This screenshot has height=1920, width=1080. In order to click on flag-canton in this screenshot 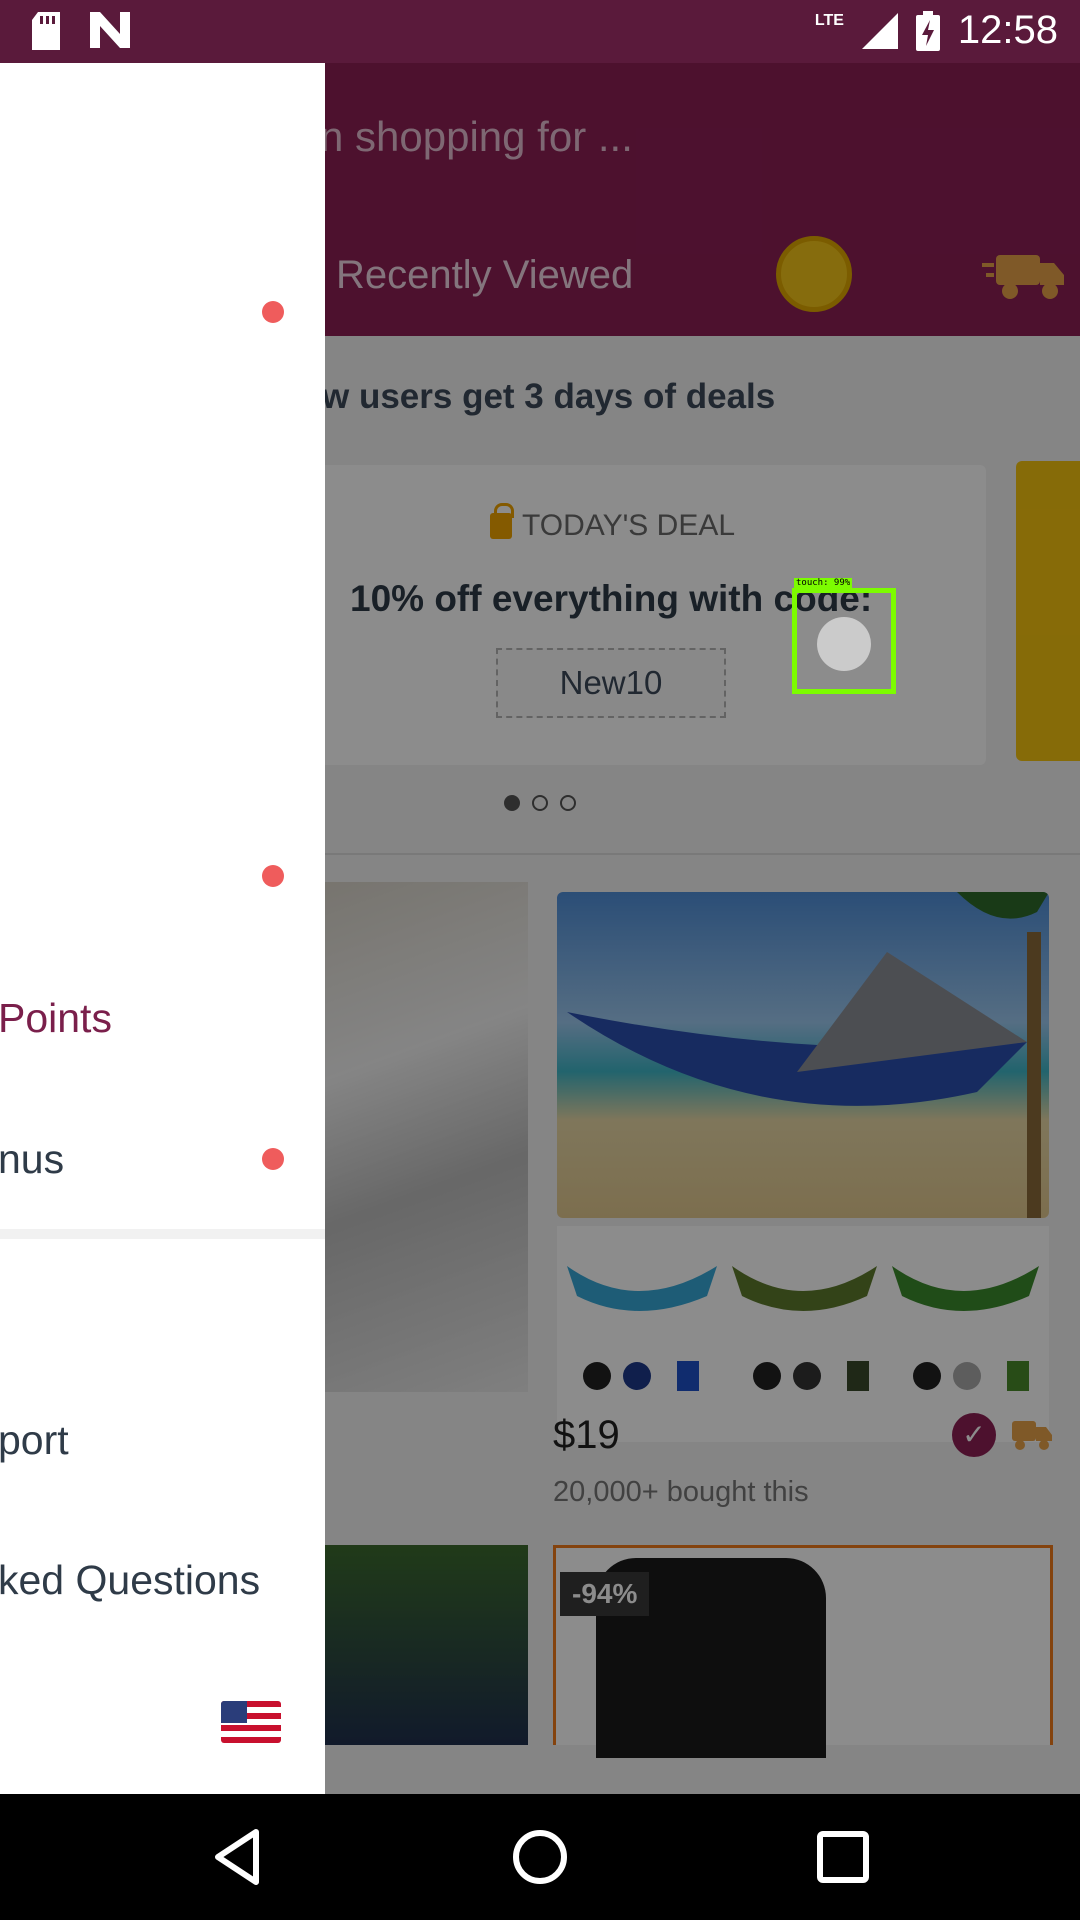, I will do `click(234, 1712)`.